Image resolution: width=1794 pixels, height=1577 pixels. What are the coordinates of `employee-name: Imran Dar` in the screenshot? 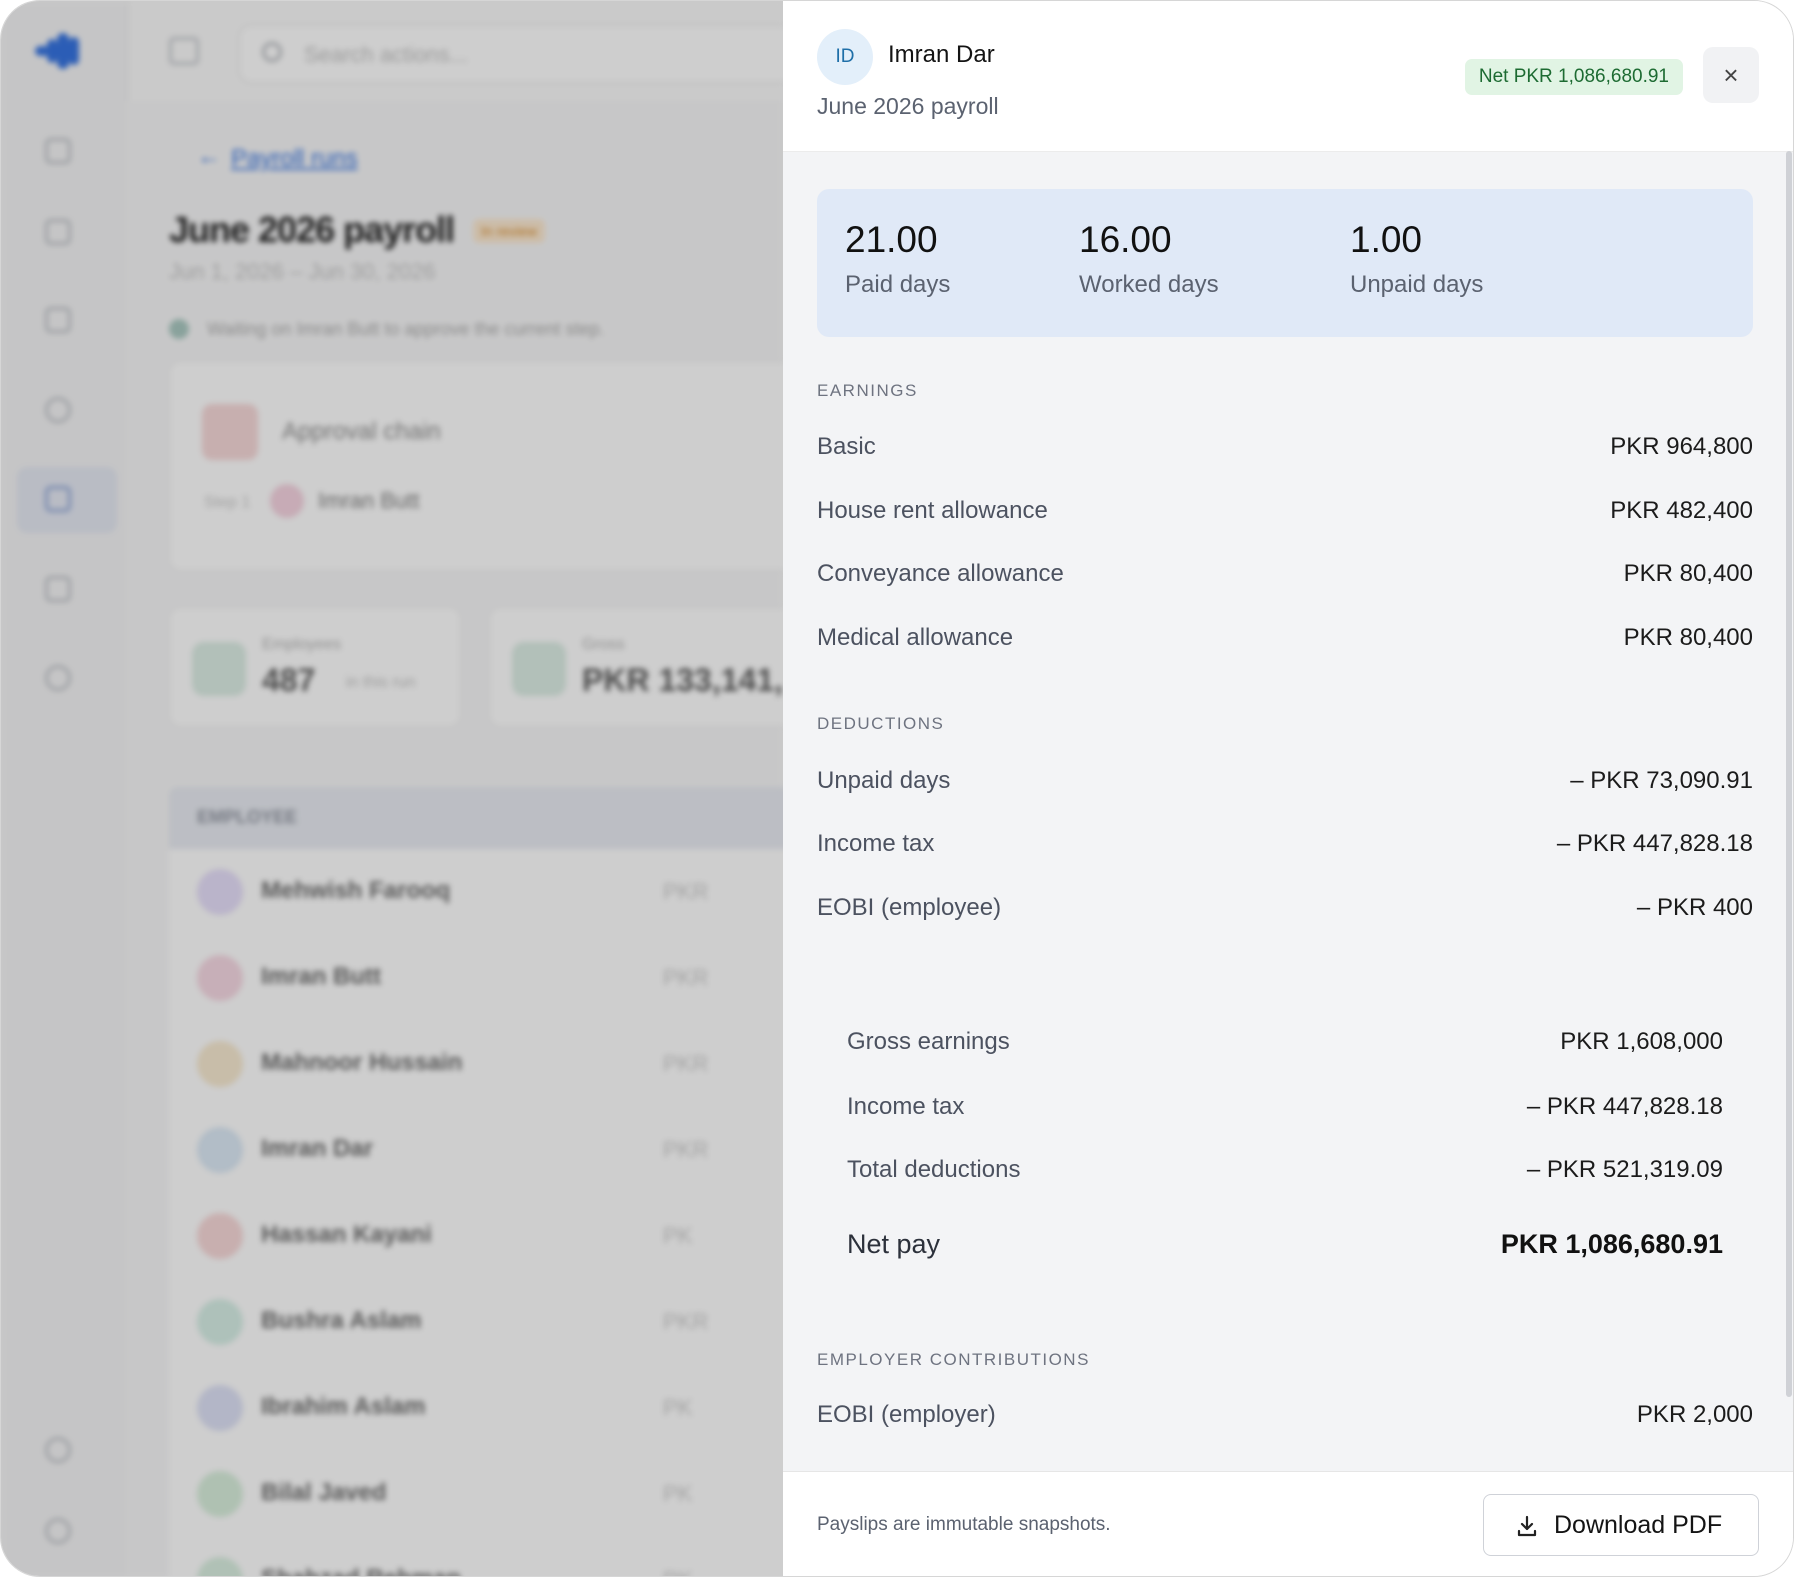 It's located at (941, 54).